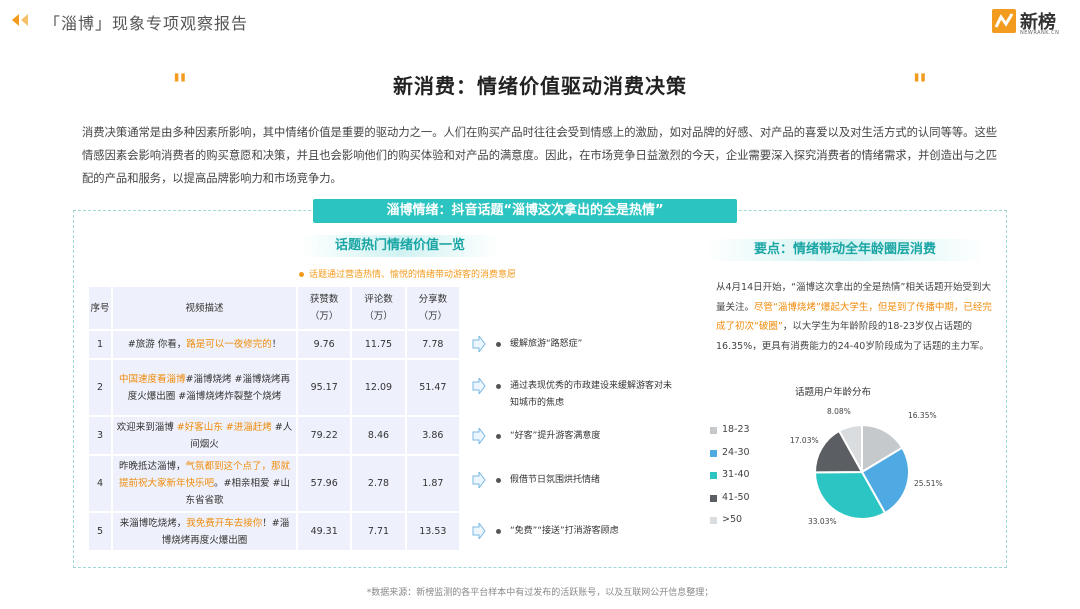 The image size is (1080, 609). I want to click on legend-label: >50, so click(732, 519).